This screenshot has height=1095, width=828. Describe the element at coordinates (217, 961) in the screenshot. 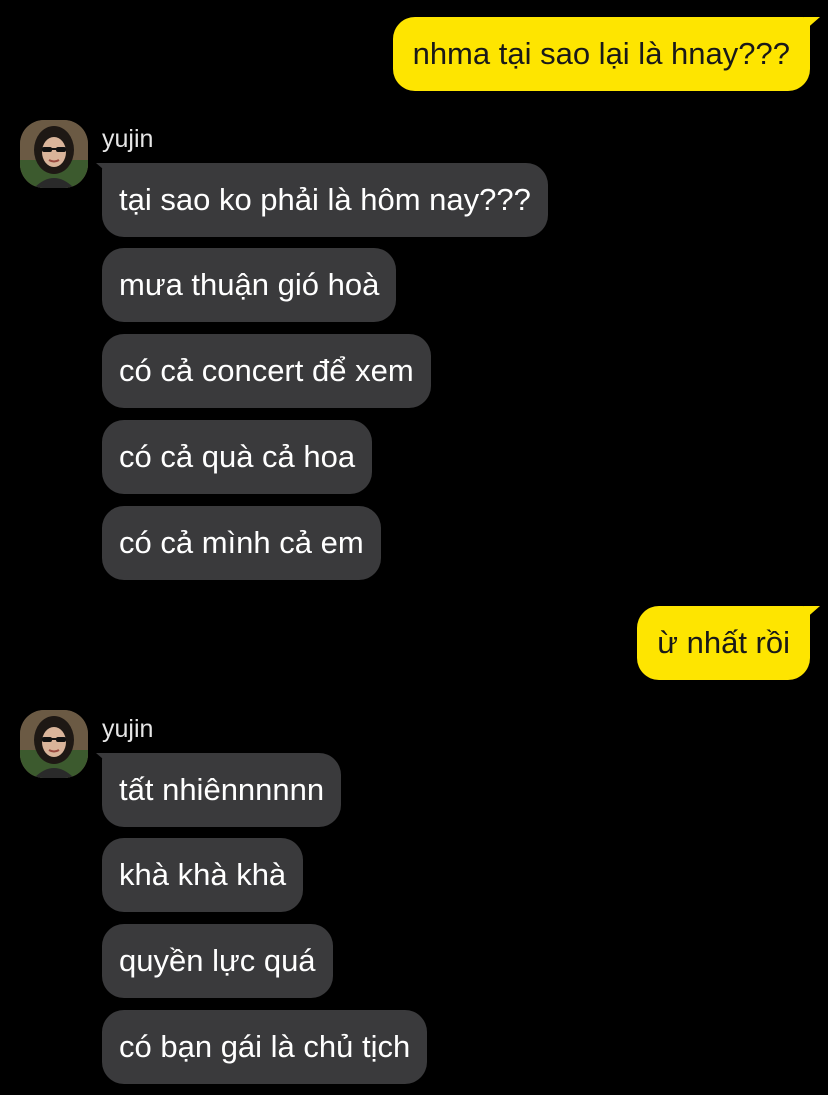

I see `incoming-message-bubble: quyền lực quá` at that location.